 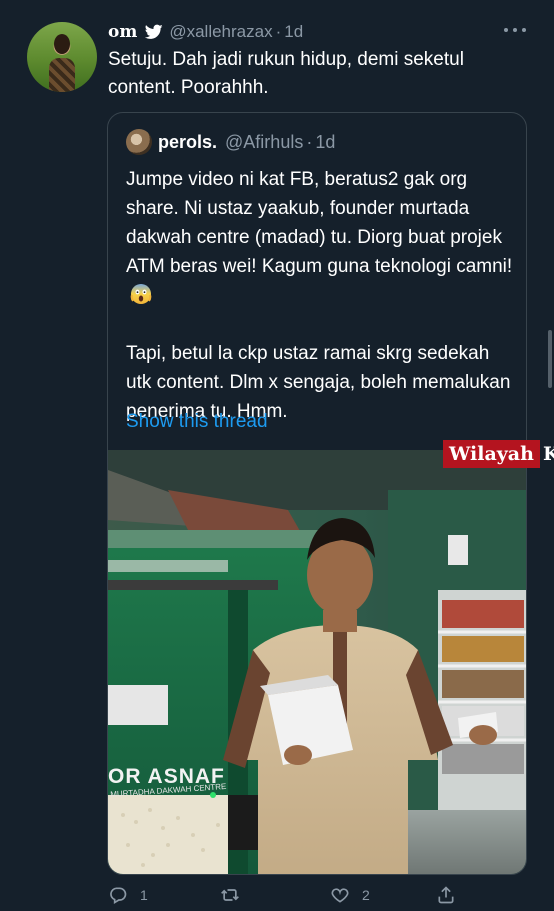 I want to click on retweet-button, so click(x=236, y=895).